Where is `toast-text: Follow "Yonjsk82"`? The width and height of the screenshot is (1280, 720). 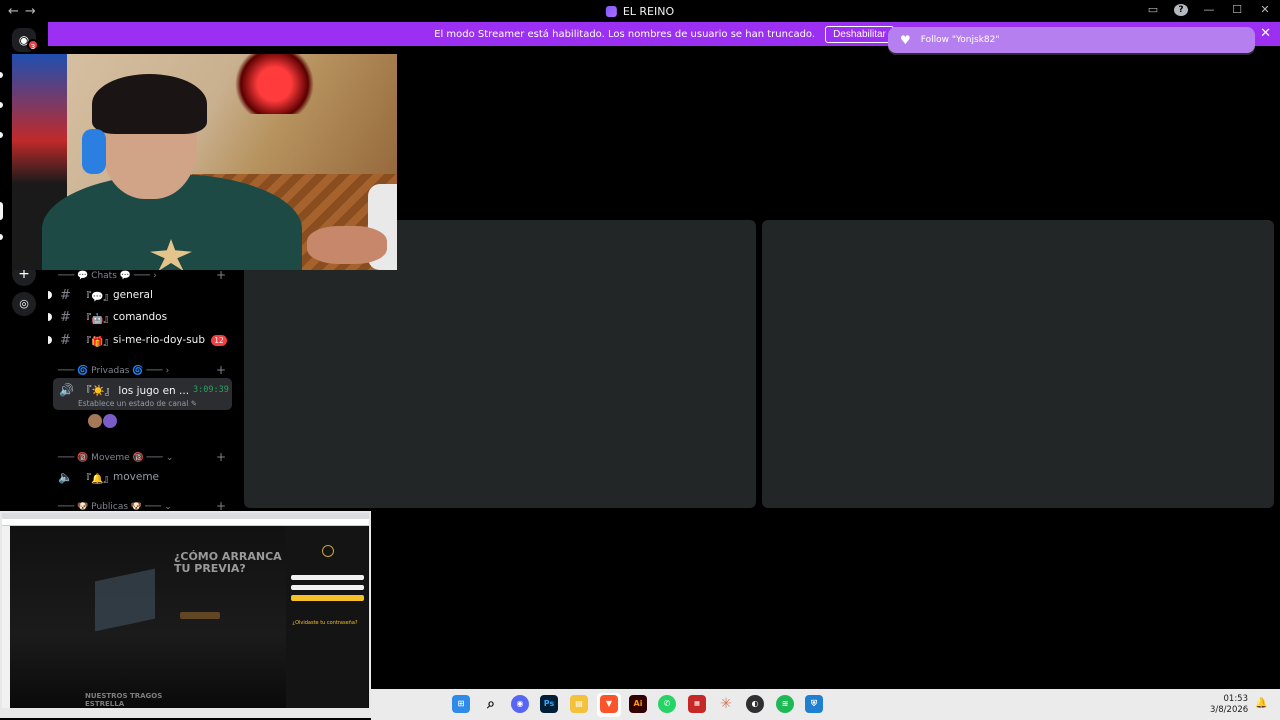
toast-text: Follow "Yonjsk82" is located at coordinates (960, 40).